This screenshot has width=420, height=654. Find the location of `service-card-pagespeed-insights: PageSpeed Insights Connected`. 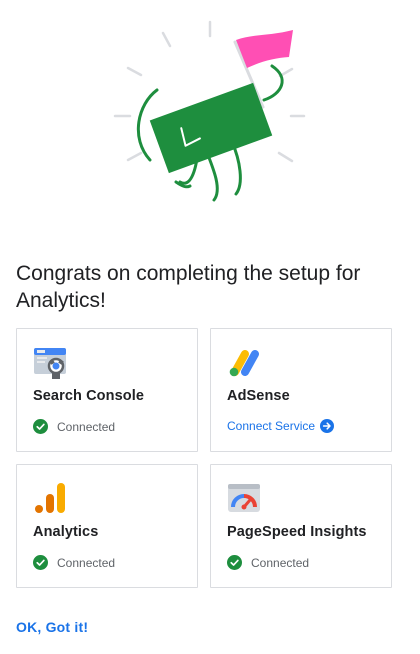

service-card-pagespeed-insights: PageSpeed Insights Connected is located at coordinates (301, 526).